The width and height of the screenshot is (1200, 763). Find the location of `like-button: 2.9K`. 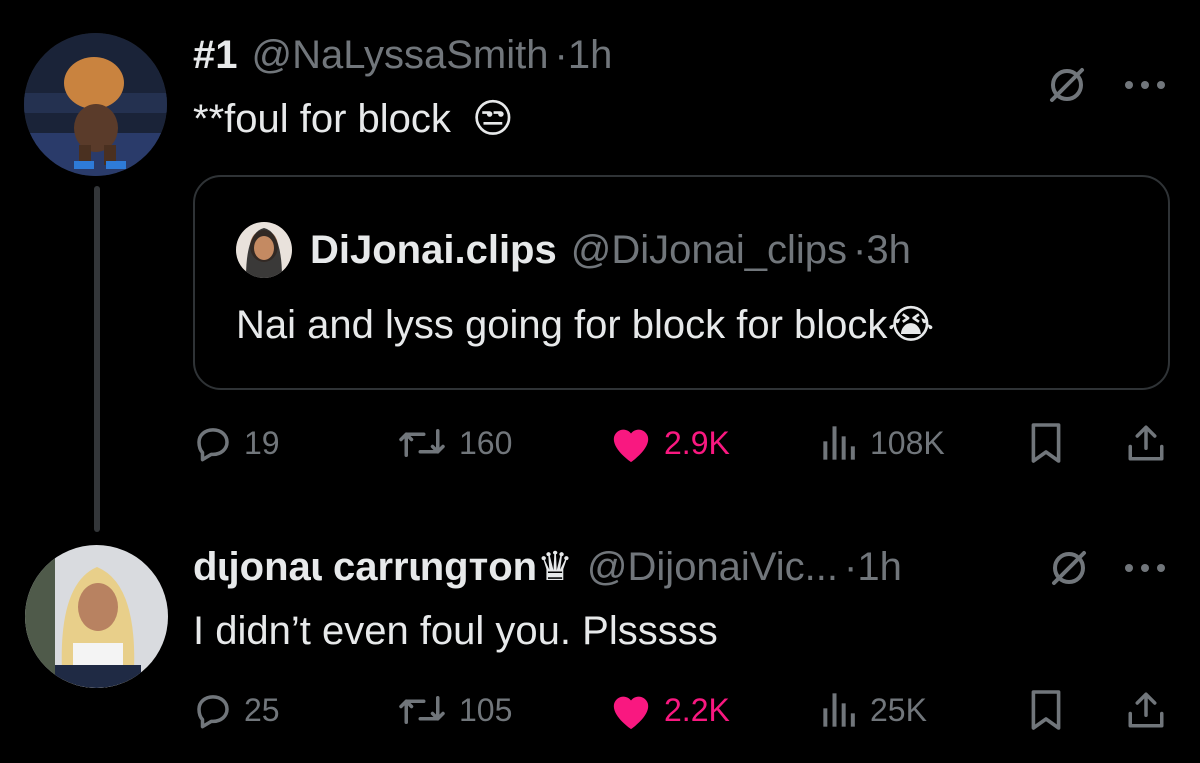

like-button: 2.9K is located at coordinates (669, 443).